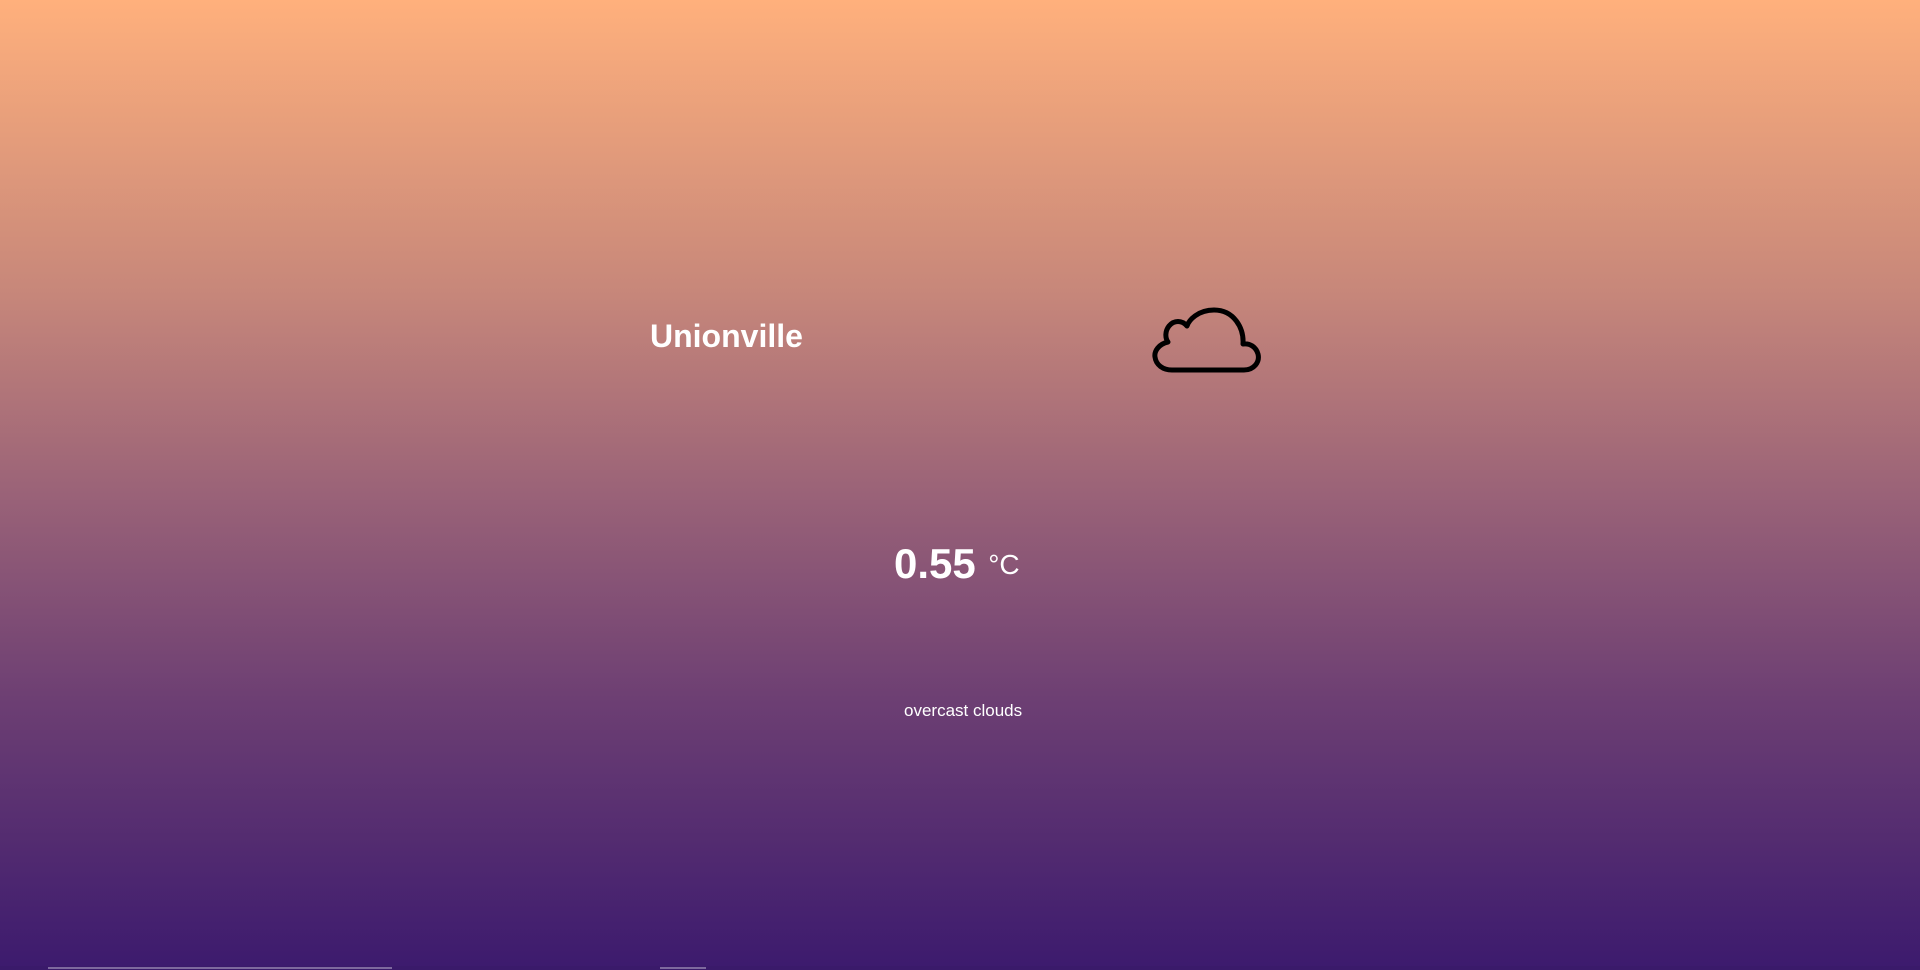 The height and width of the screenshot is (970, 1920). Describe the element at coordinates (726, 336) in the screenshot. I see `city-name: Unionville` at that location.